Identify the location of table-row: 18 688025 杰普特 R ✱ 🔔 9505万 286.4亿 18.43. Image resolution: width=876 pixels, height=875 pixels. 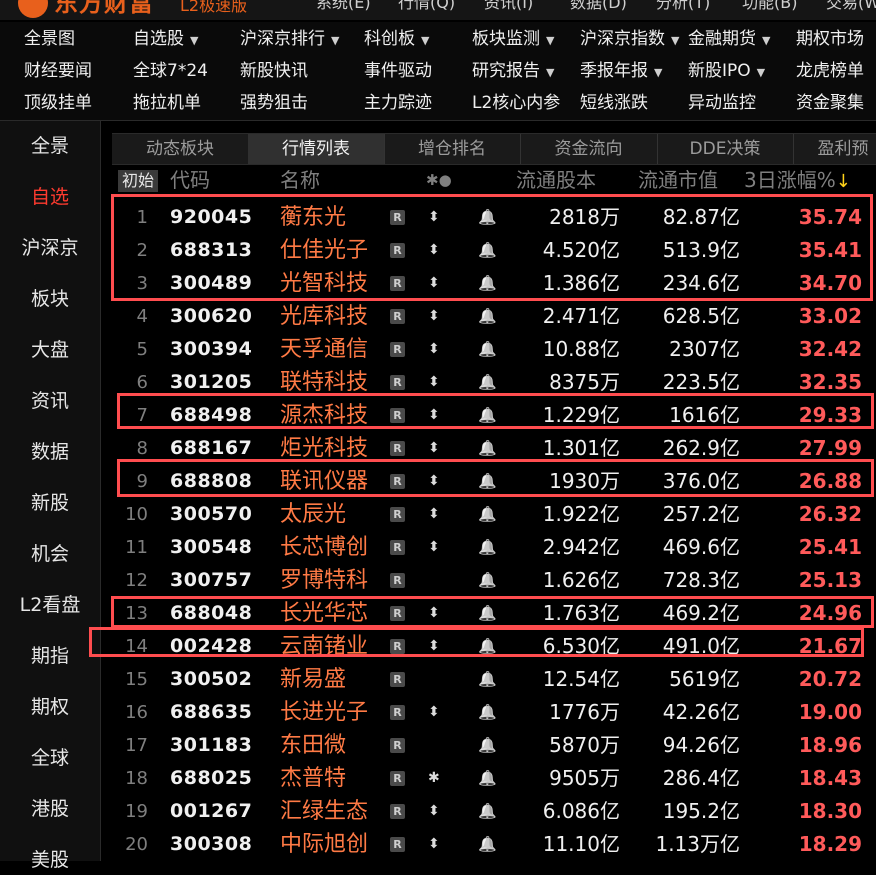
(494, 778).